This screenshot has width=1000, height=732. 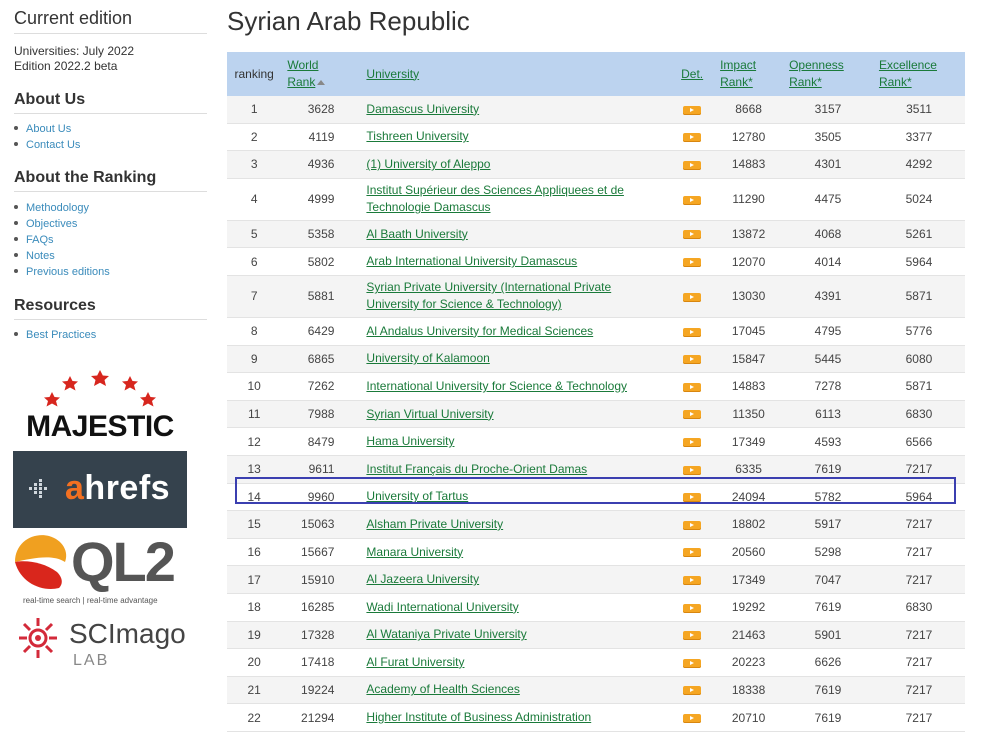 What do you see at coordinates (511, 579) in the screenshot?
I see `university-cell: Al Jazeera University` at bounding box center [511, 579].